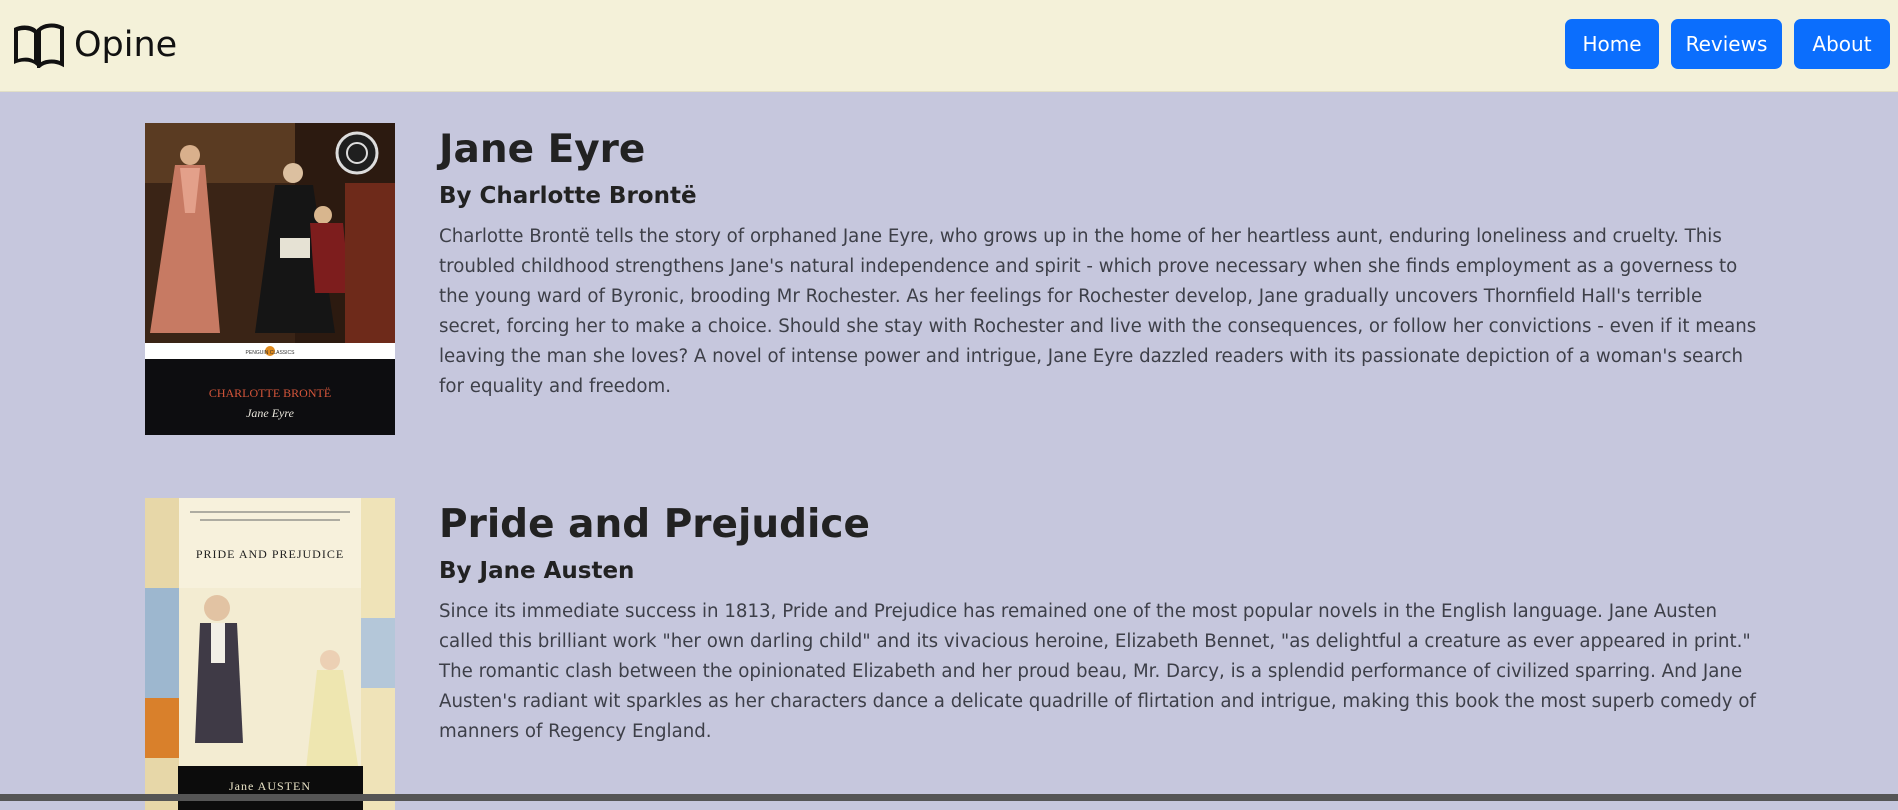 The image size is (1898, 810). I want to click on cover-title-text: Jane Eyre, so click(270, 413).